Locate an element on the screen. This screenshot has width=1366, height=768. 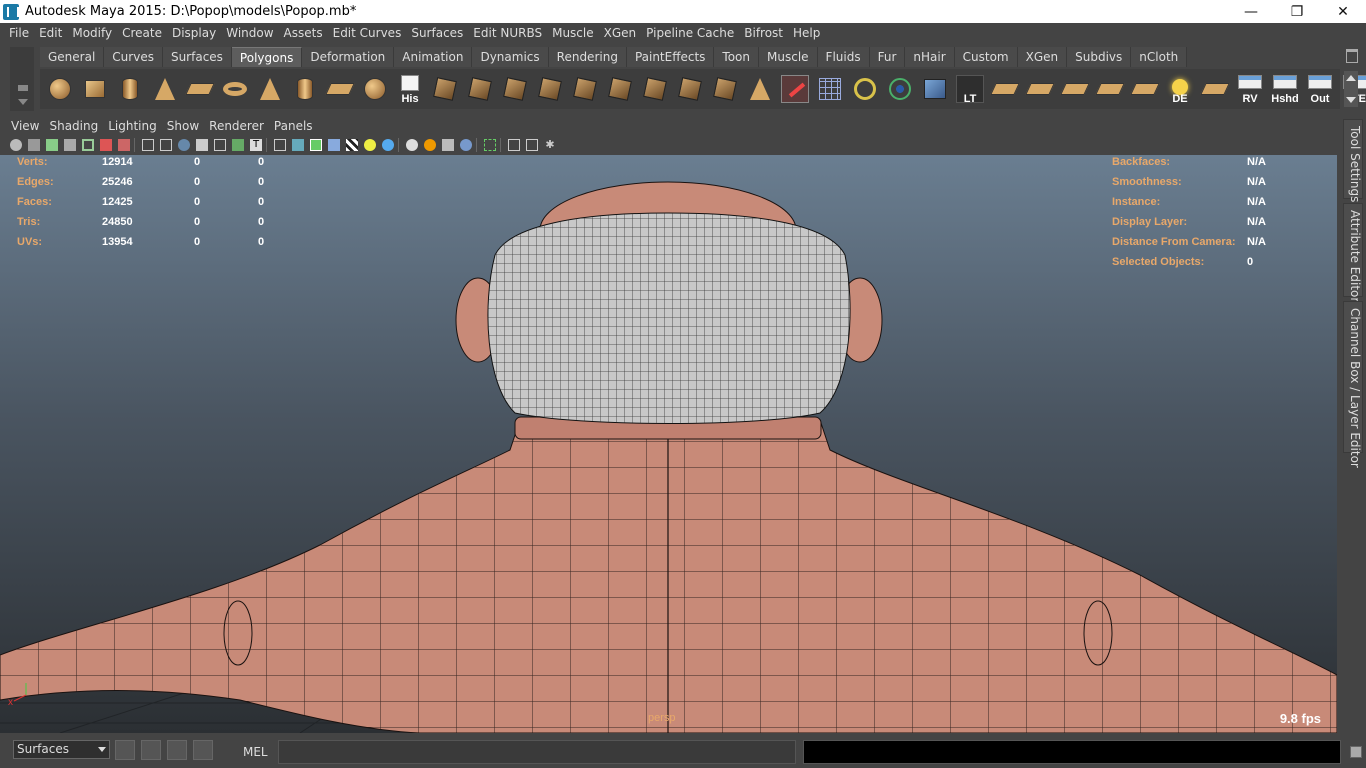
shelf-tab-subdivs: Subdivs is located at coordinates (1099, 57).